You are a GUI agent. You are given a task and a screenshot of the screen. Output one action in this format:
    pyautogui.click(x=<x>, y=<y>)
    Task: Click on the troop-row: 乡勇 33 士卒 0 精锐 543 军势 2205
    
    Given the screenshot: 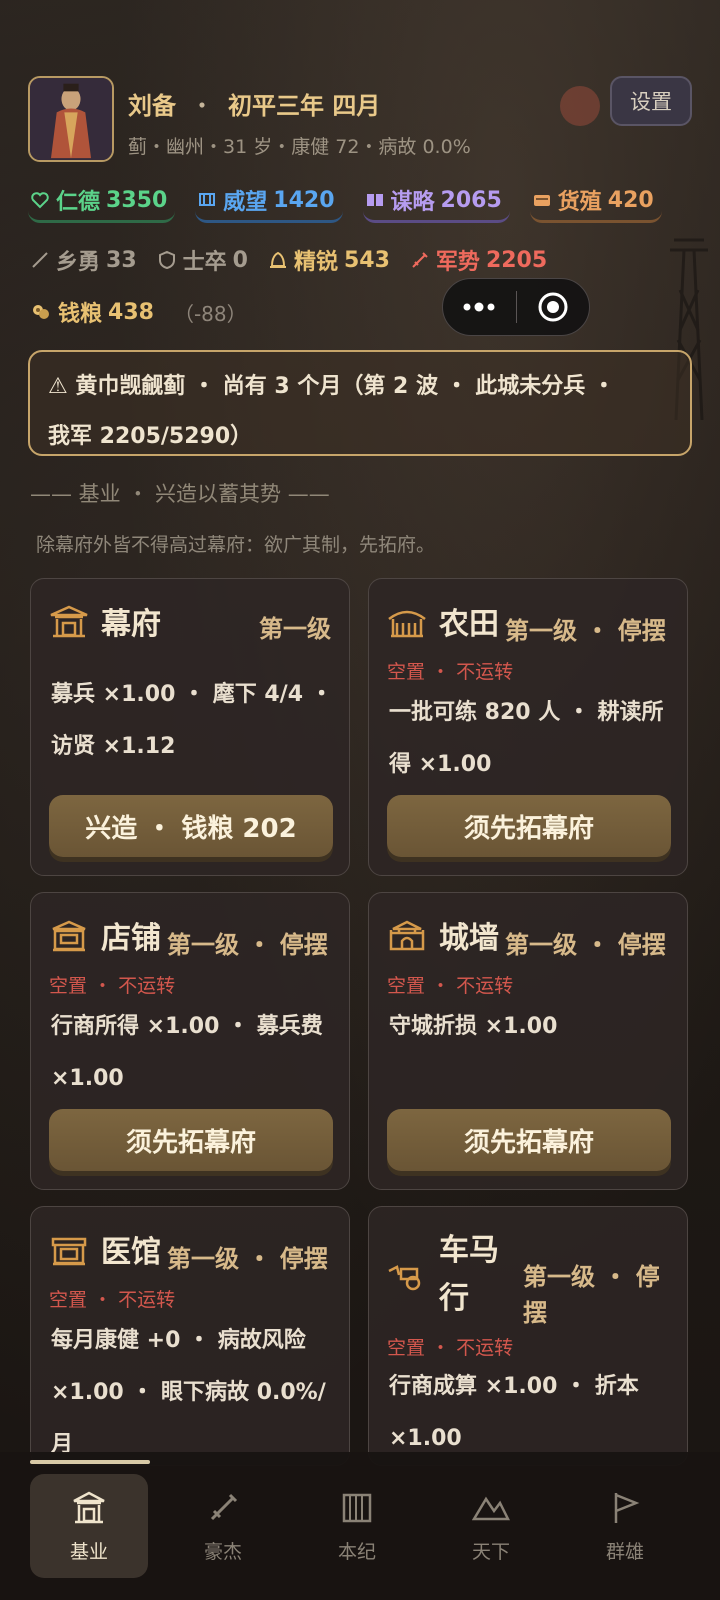 What is the action you would take?
    pyautogui.click(x=288, y=260)
    